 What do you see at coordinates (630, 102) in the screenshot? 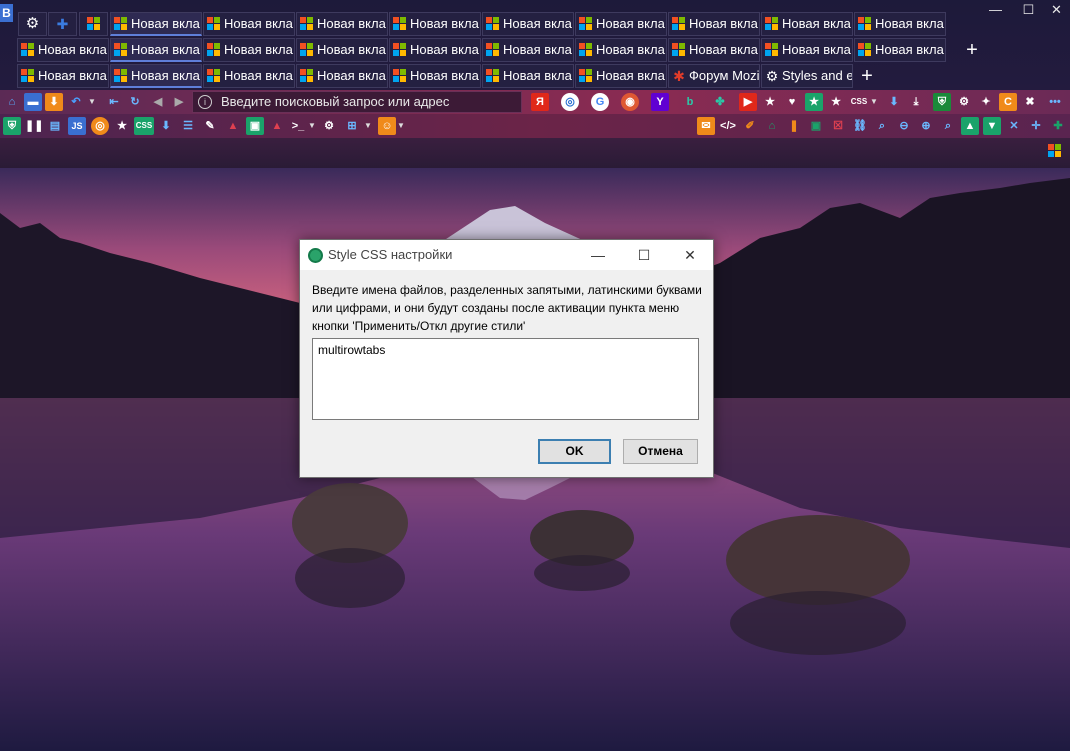
I see `duckduckgo-icon: ◉` at bounding box center [630, 102].